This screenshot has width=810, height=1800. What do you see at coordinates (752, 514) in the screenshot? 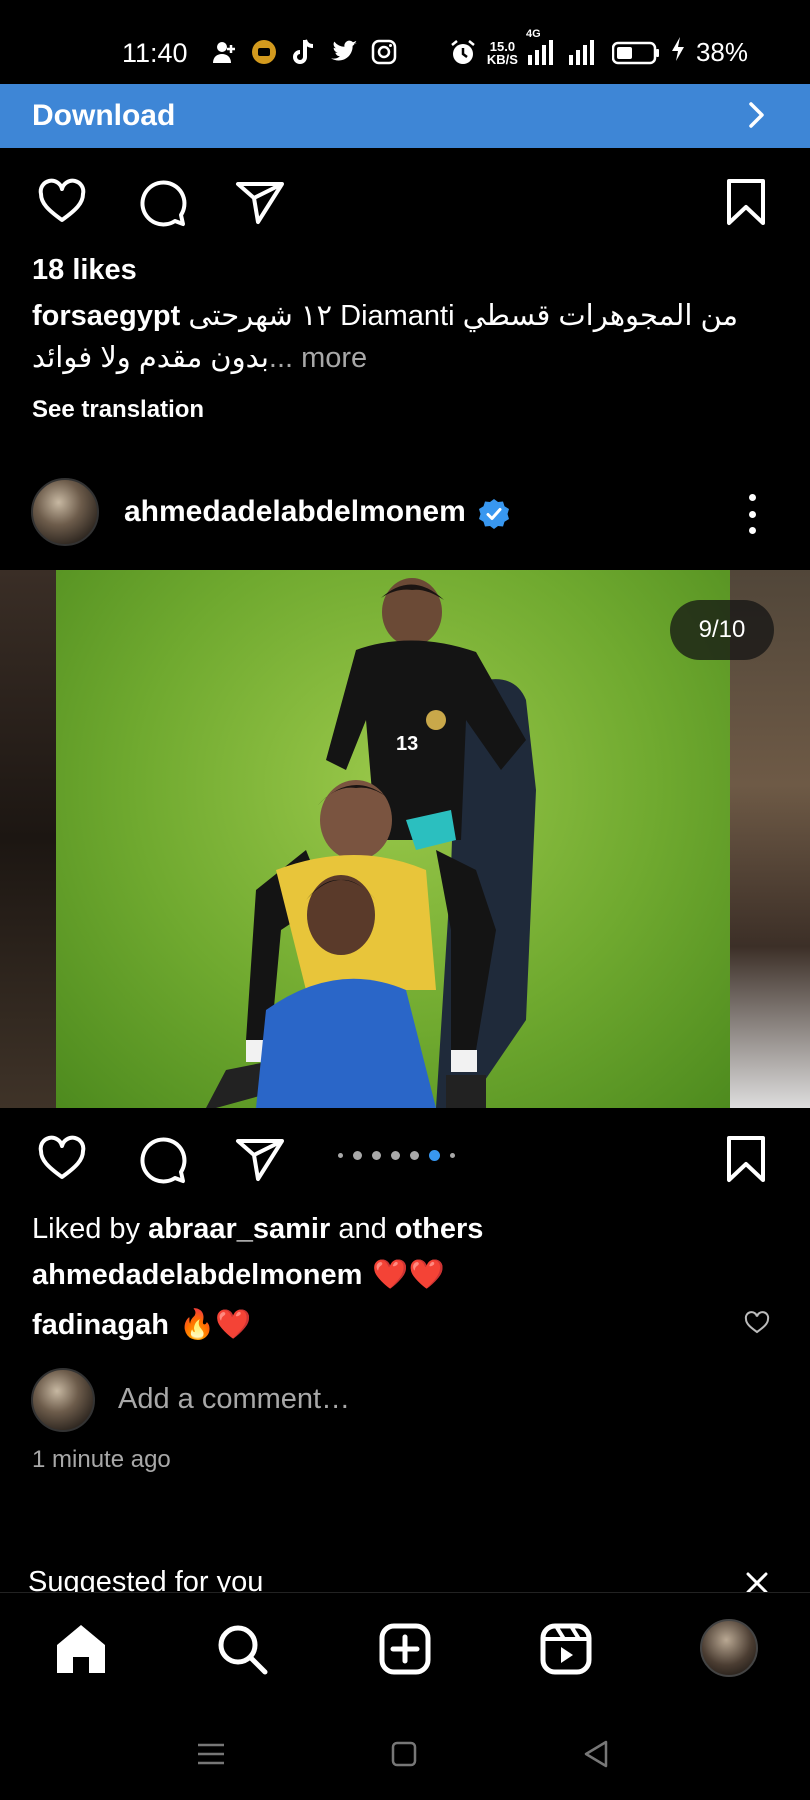
I see `more-options-icon` at bounding box center [752, 514].